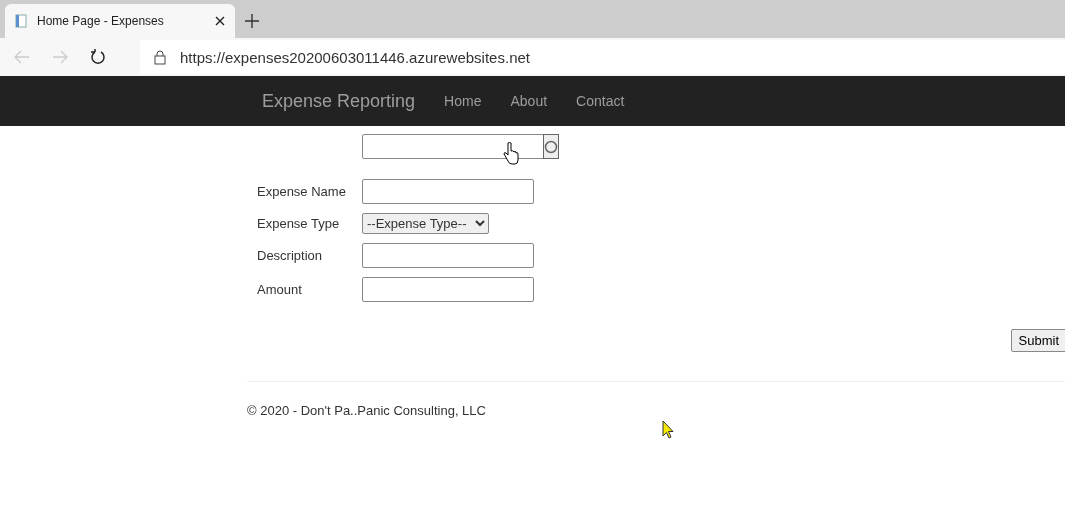 The height and width of the screenshot is (506, 1065). I want to click on search-field, so click(453, 146).